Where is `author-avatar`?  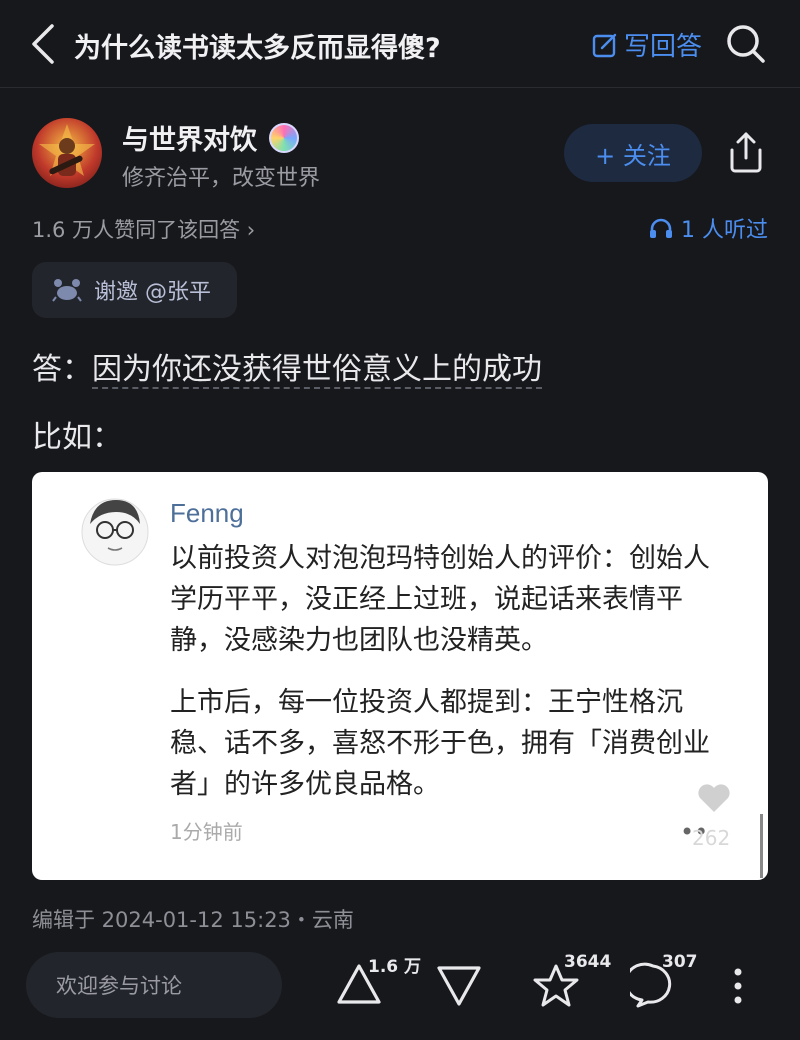 author-avatar is located at coordinates (67, 153).